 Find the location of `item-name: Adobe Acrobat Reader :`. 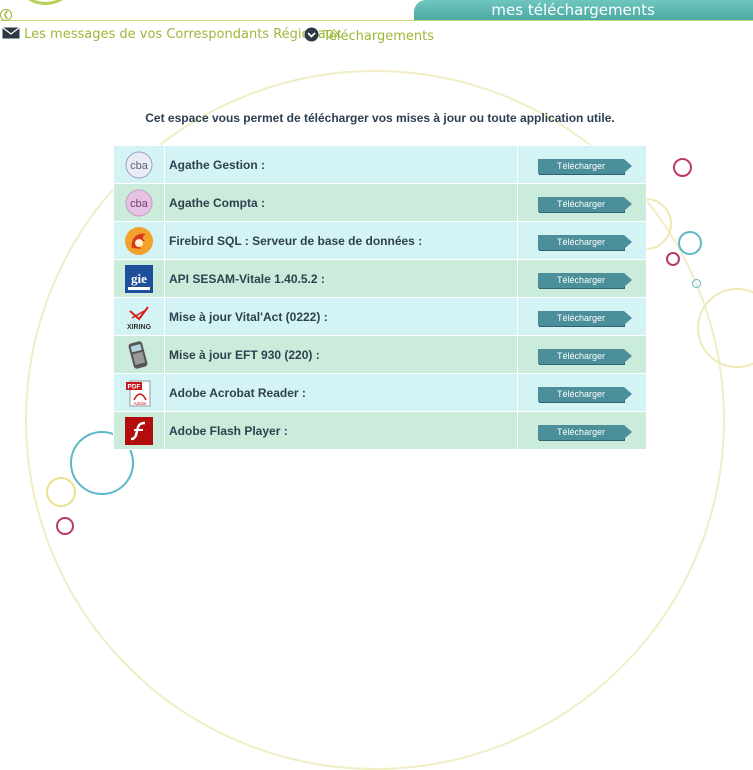

item-name: Adobe Acrobat Reader : is located at coordinates (341, 392).